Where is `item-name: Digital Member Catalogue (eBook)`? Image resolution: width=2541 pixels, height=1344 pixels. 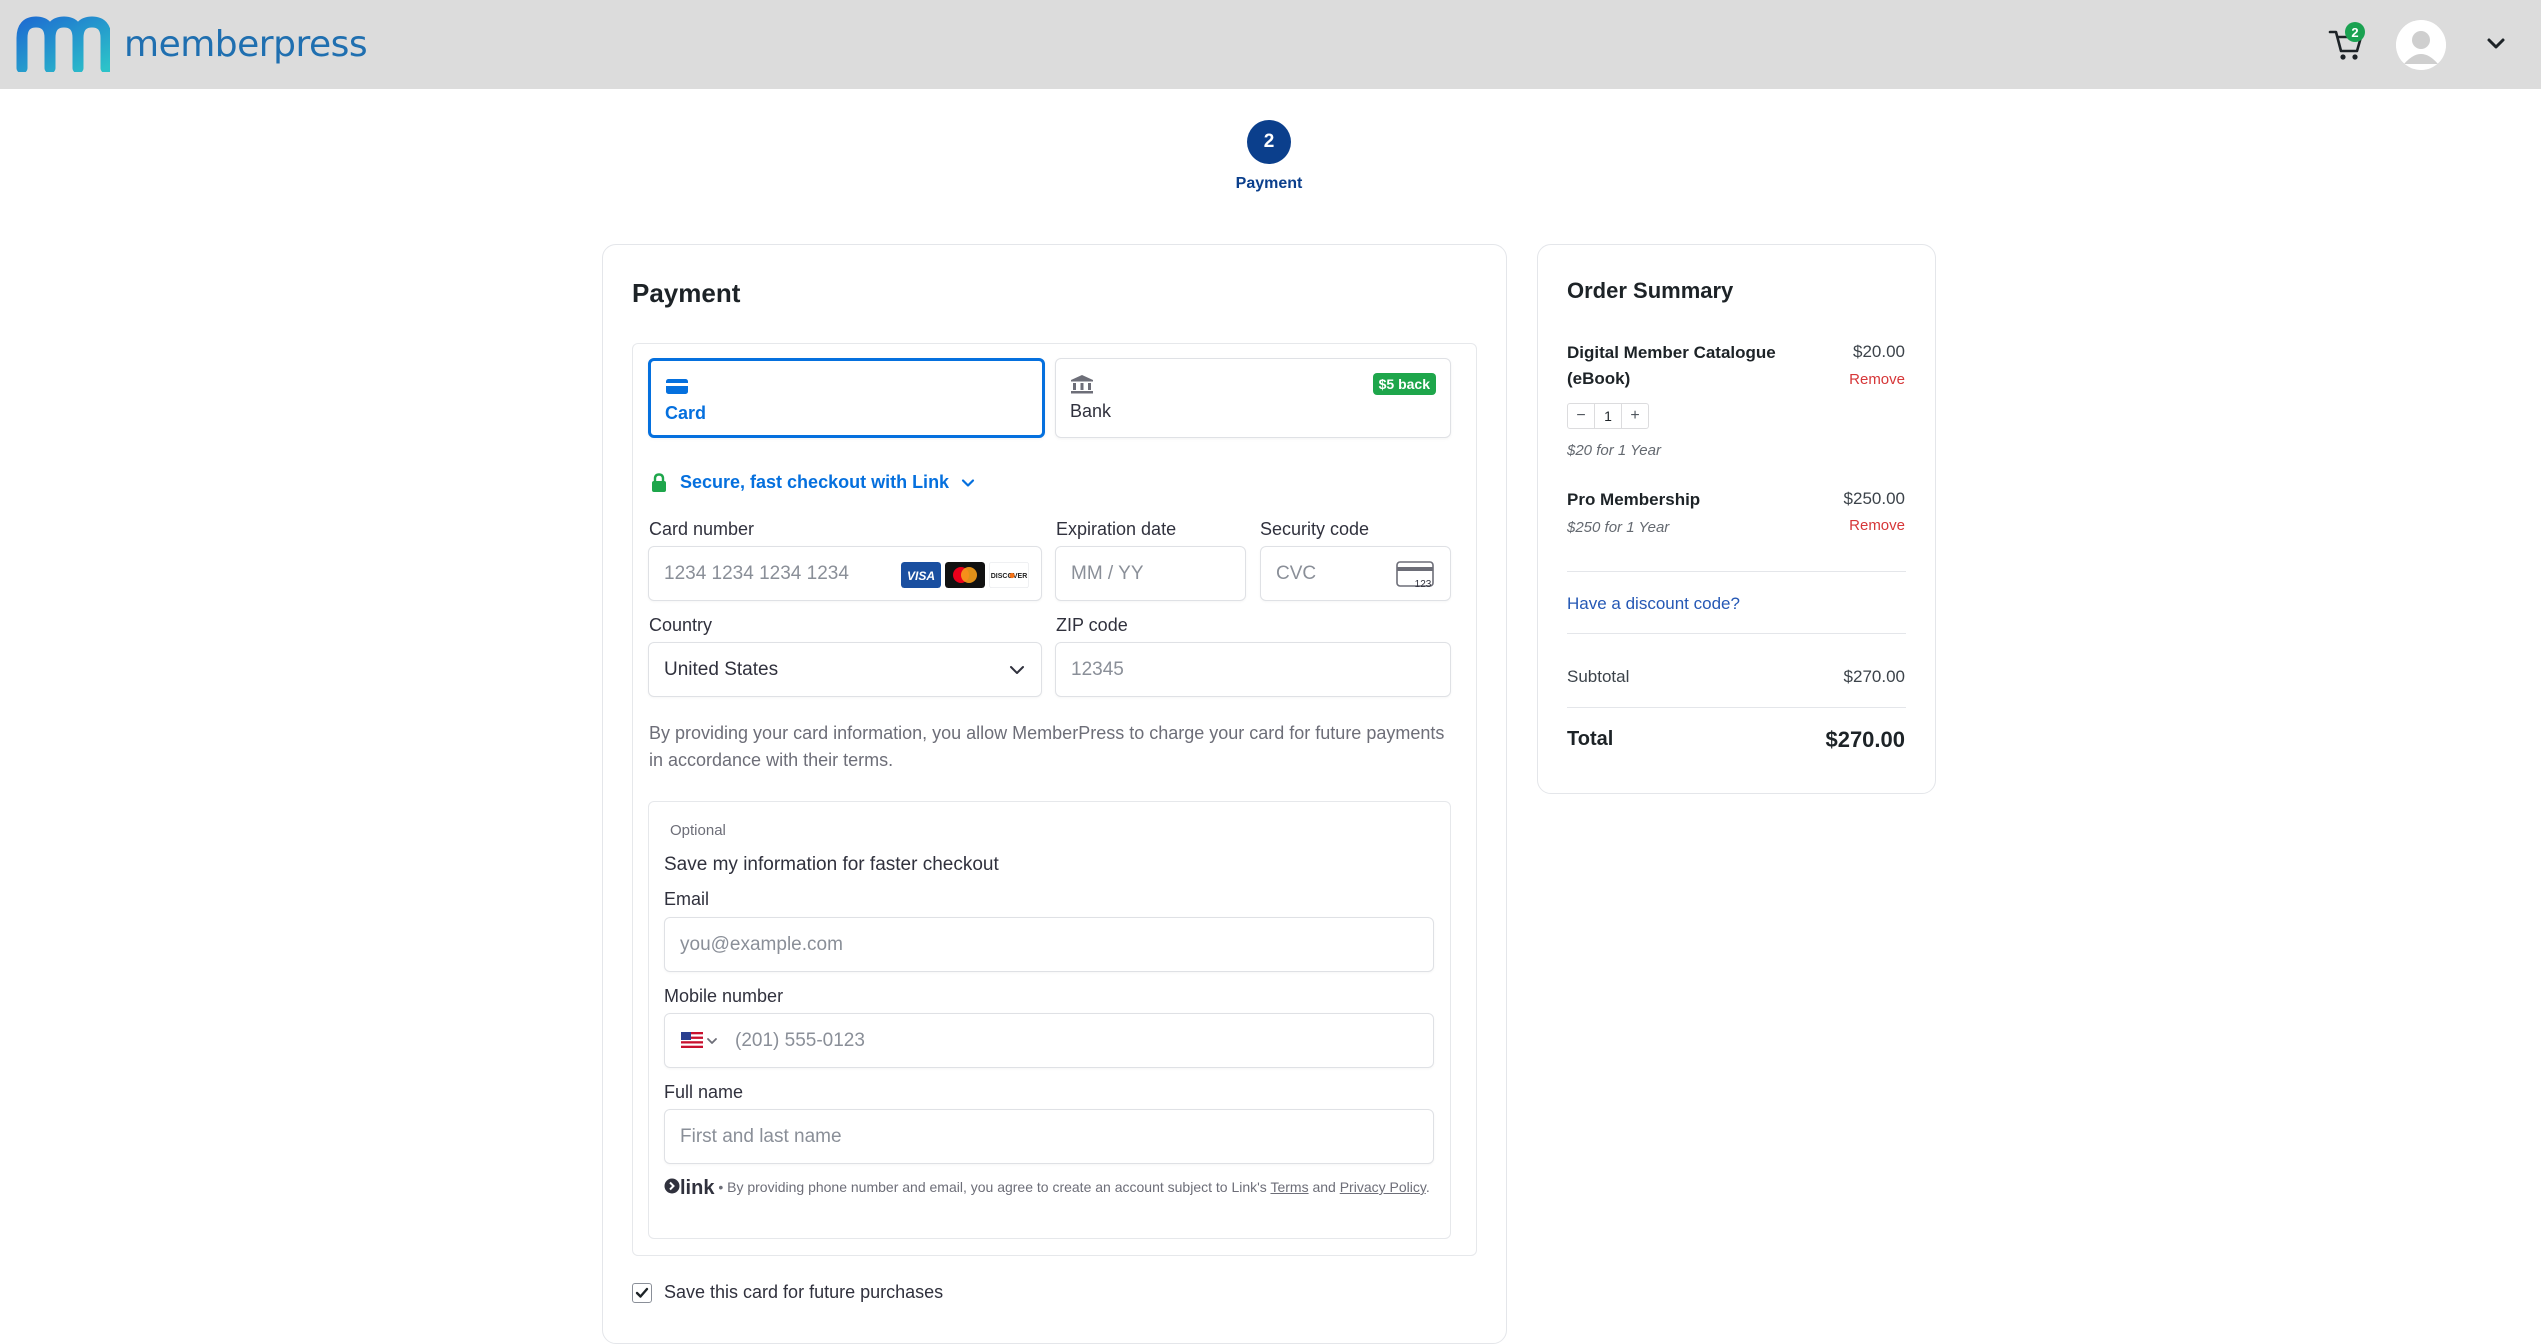
item-name: Digital Member Catalogue (eBook) is located at coordinates (1671, 365).